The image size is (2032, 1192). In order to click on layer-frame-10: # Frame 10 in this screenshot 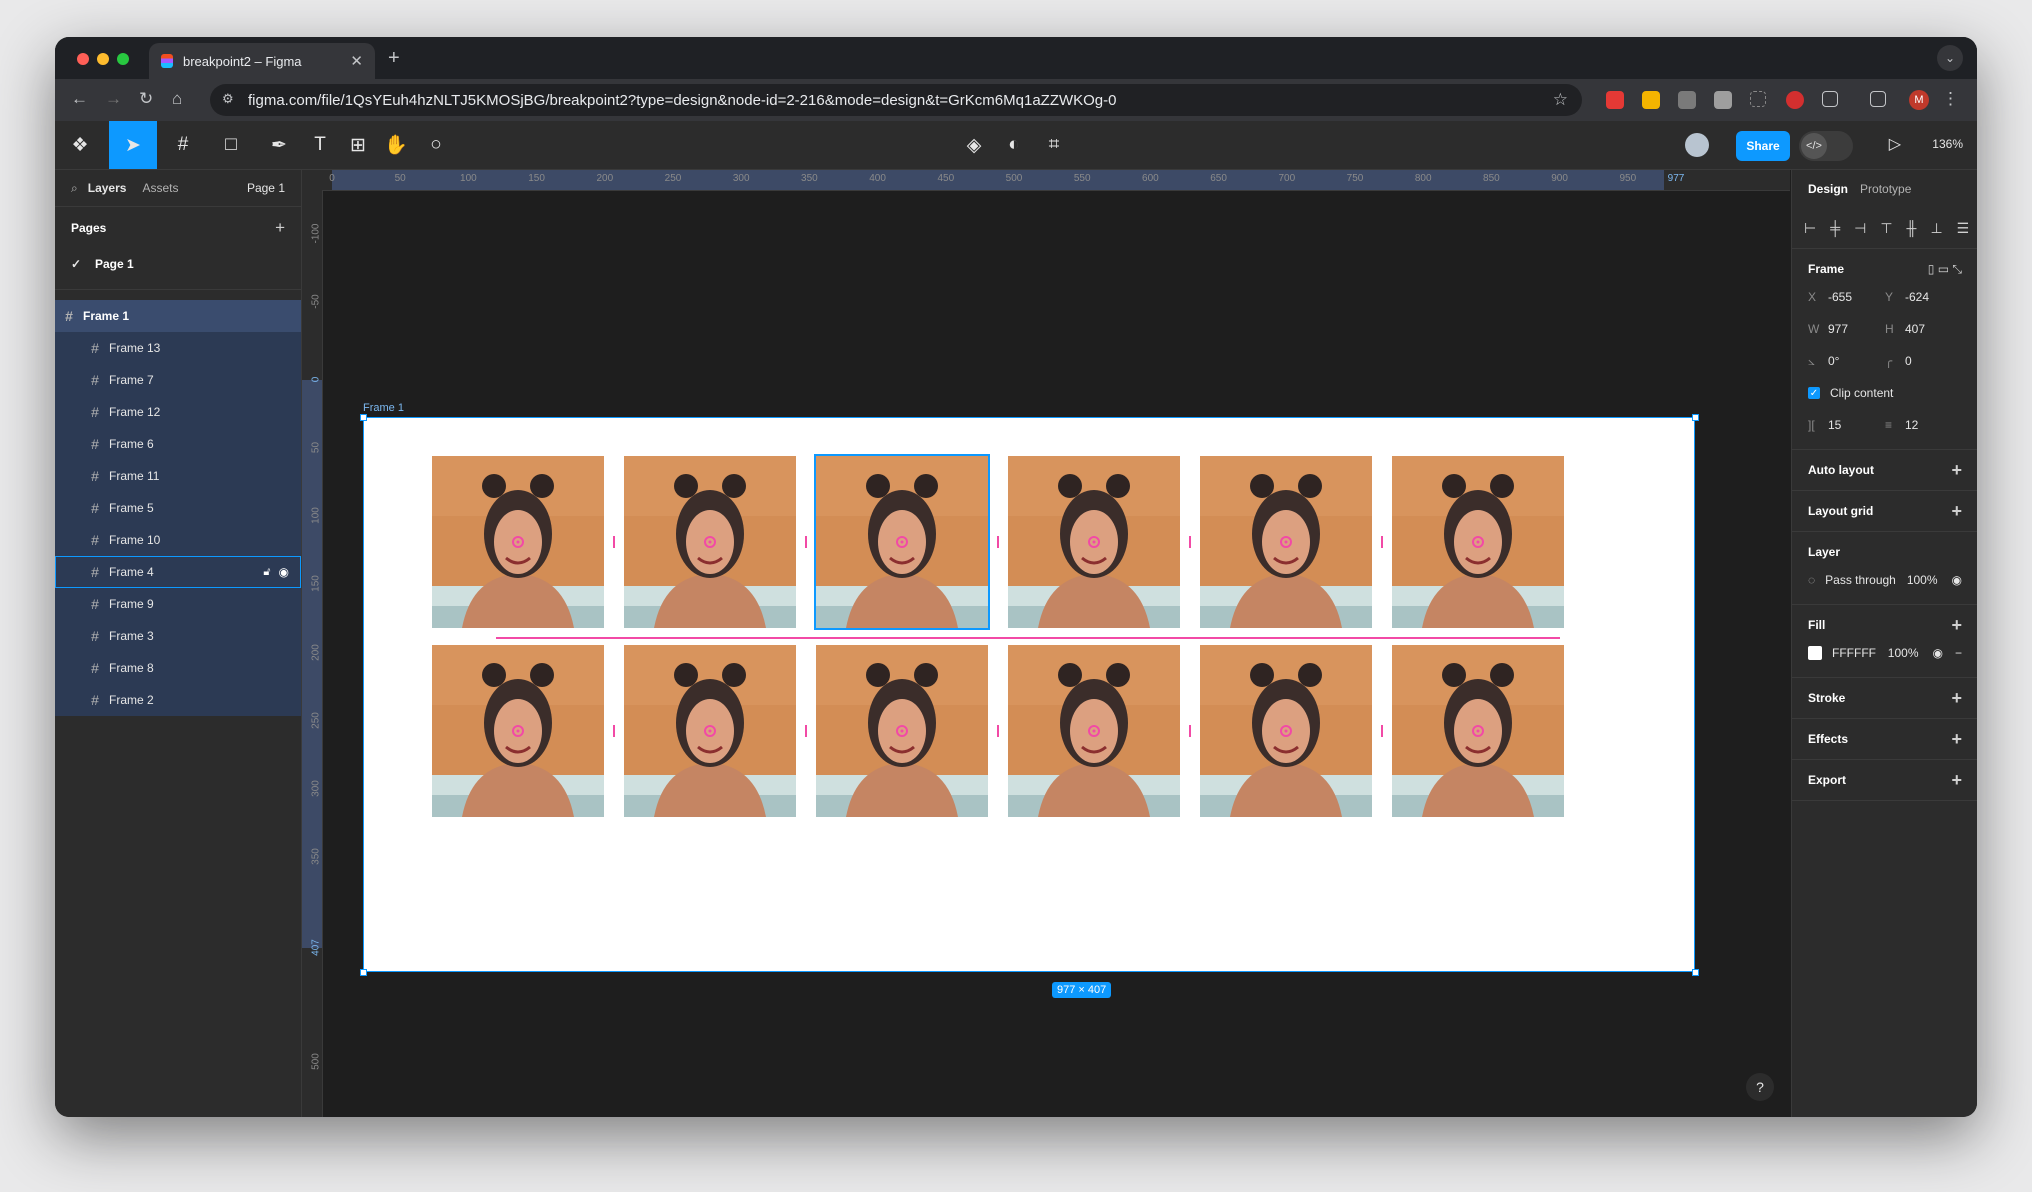, I will do `click(178, 540)`.